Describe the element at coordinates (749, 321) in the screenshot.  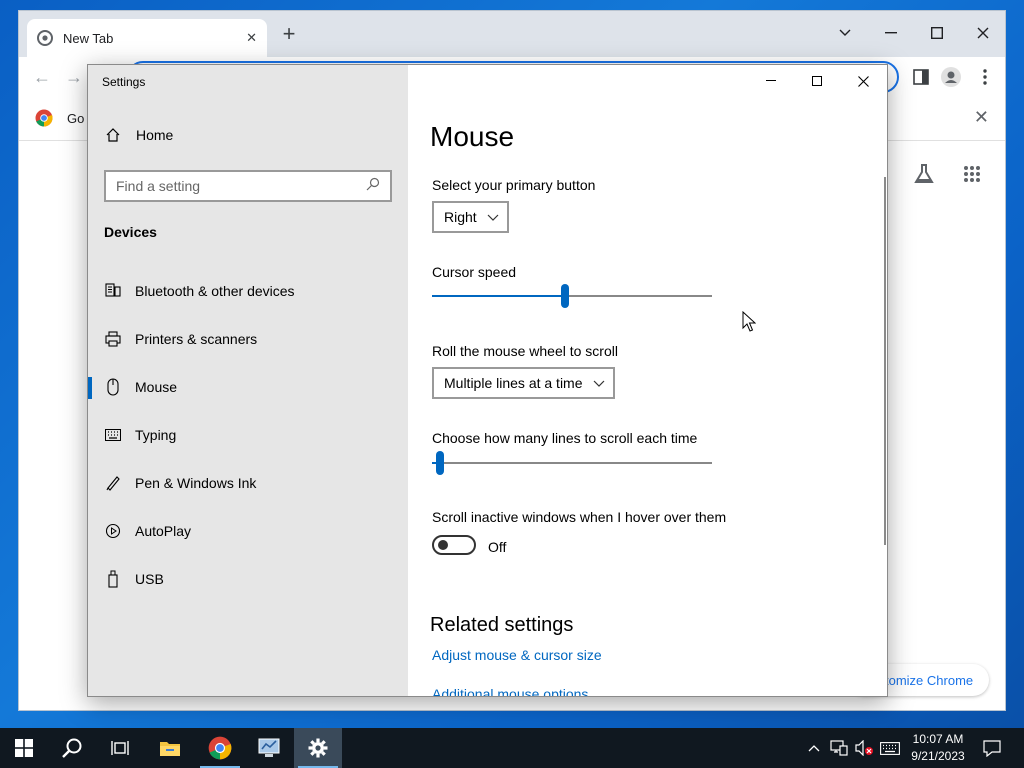
I see `mouse-pointer-icon` at that location.